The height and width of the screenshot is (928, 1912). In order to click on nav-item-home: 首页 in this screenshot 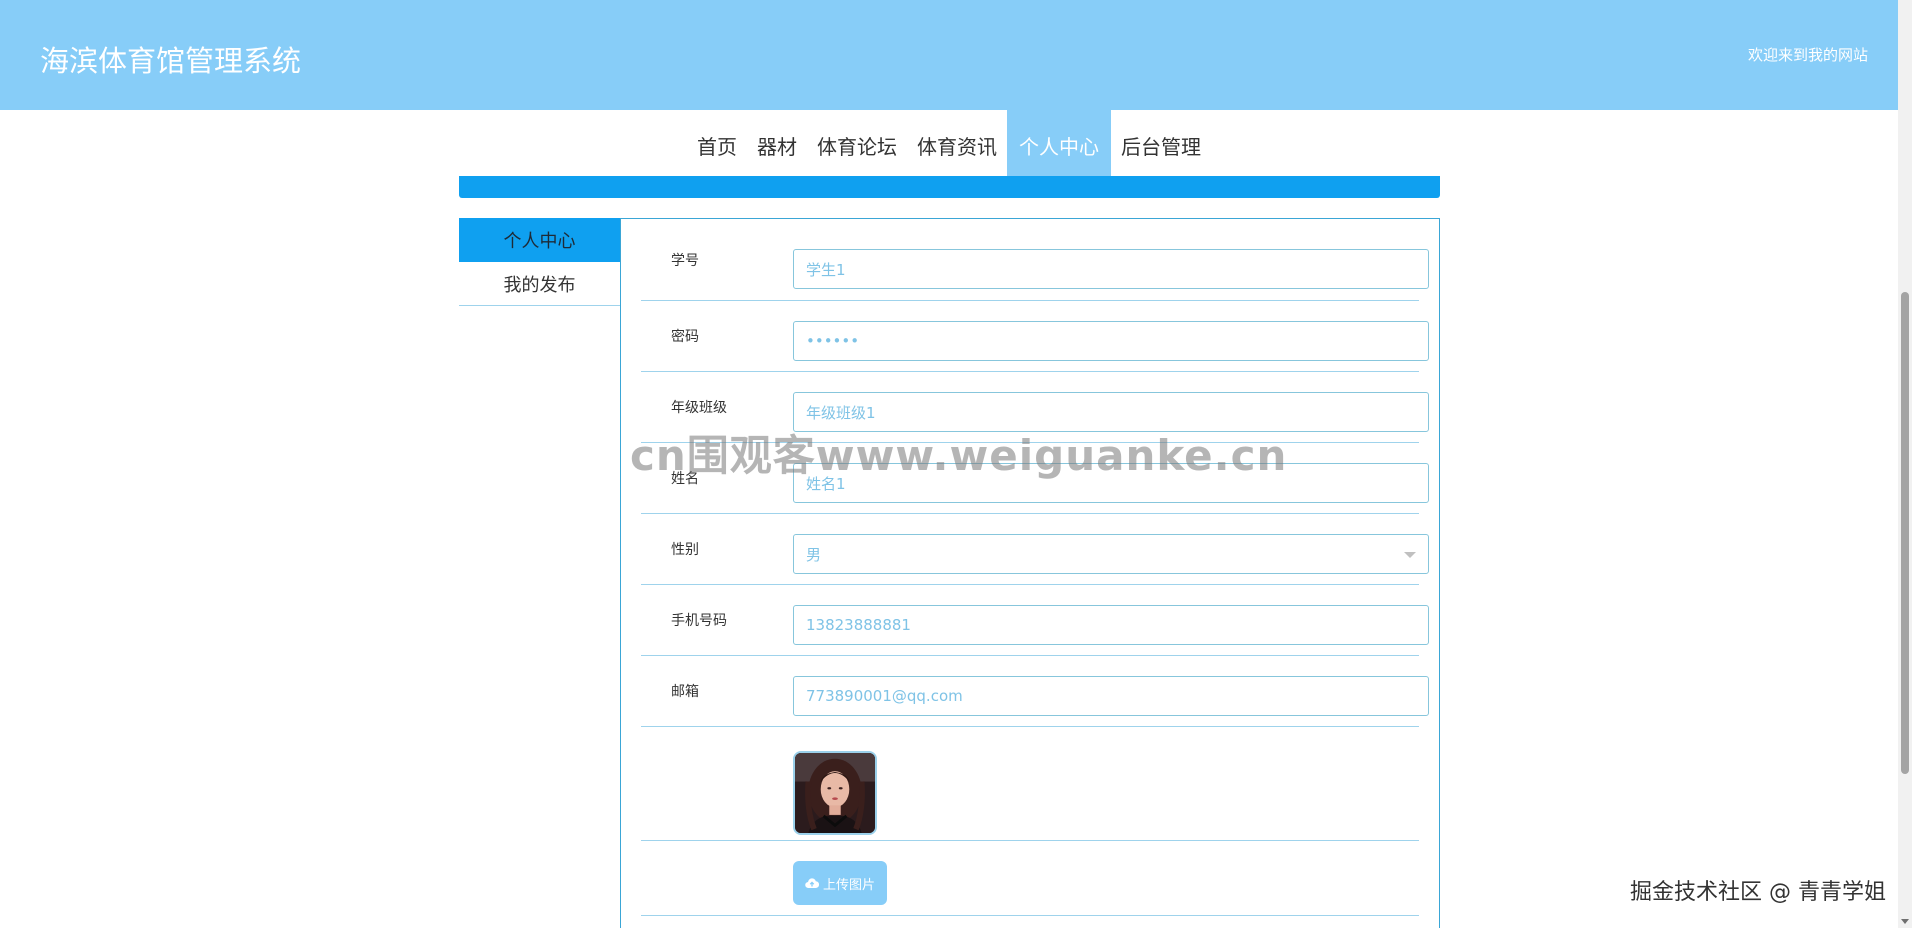, I will do `click(717, 145)`.